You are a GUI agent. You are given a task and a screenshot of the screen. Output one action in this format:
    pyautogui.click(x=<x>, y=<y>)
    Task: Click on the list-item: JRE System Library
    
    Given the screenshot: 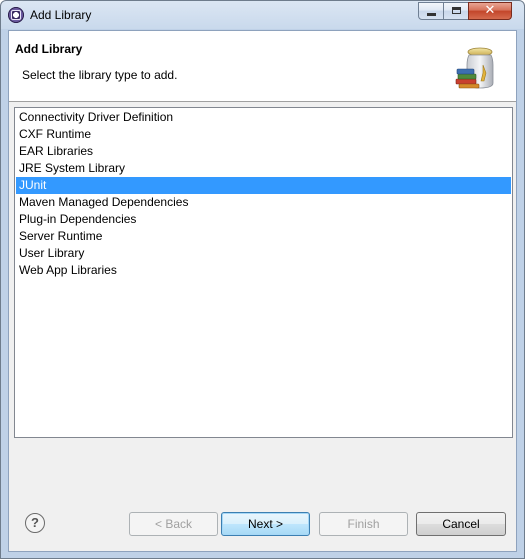 What is the action you would take?
    pyautogui.click(x=263, y=168)
    